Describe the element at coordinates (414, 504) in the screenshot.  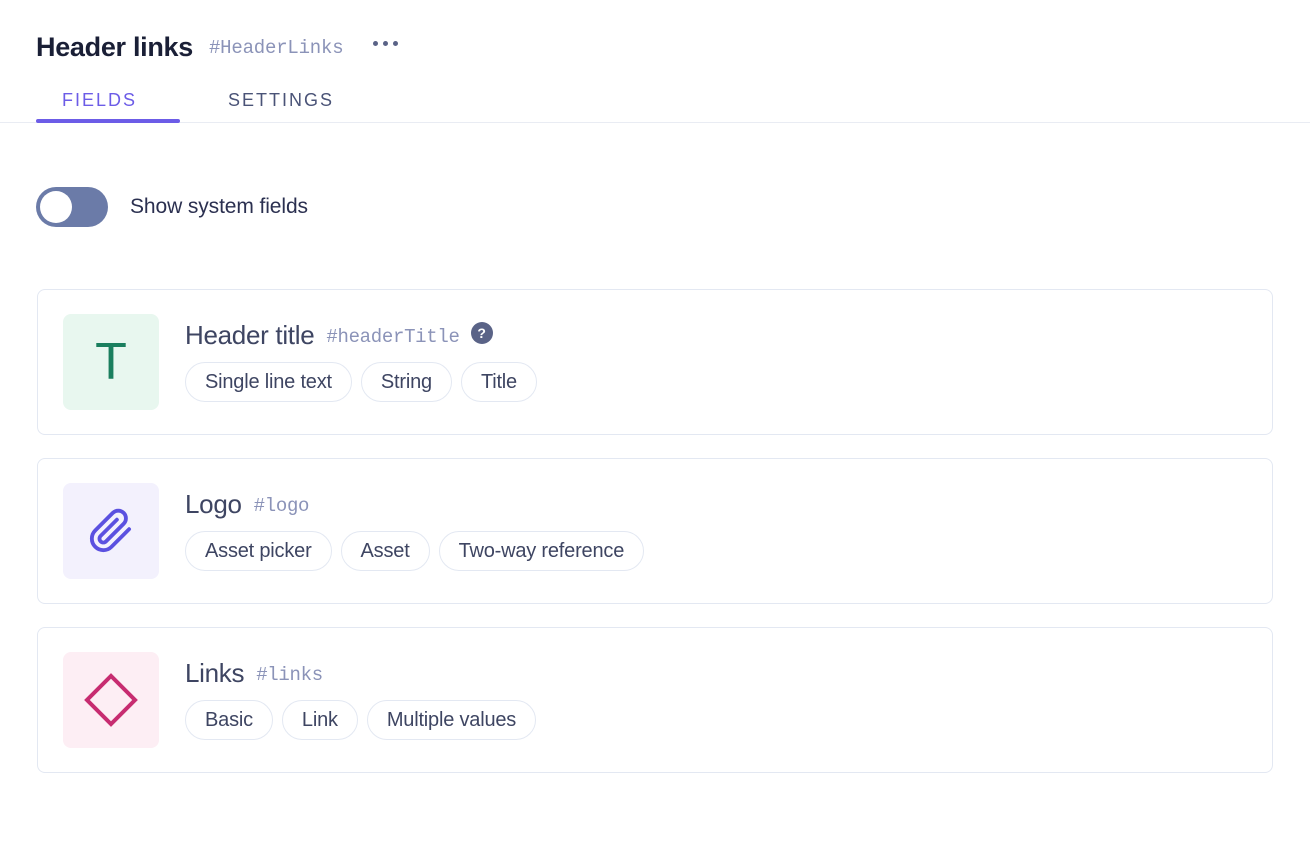
I see `field-title-row: Logo #logo` at that location.